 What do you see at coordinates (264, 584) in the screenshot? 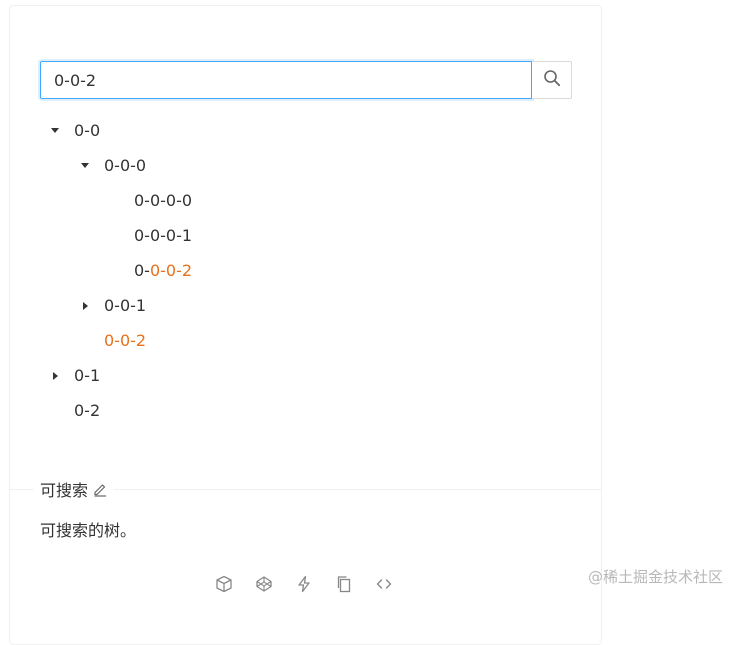
I see `codepen-icon` at bounding box center [264, 584].